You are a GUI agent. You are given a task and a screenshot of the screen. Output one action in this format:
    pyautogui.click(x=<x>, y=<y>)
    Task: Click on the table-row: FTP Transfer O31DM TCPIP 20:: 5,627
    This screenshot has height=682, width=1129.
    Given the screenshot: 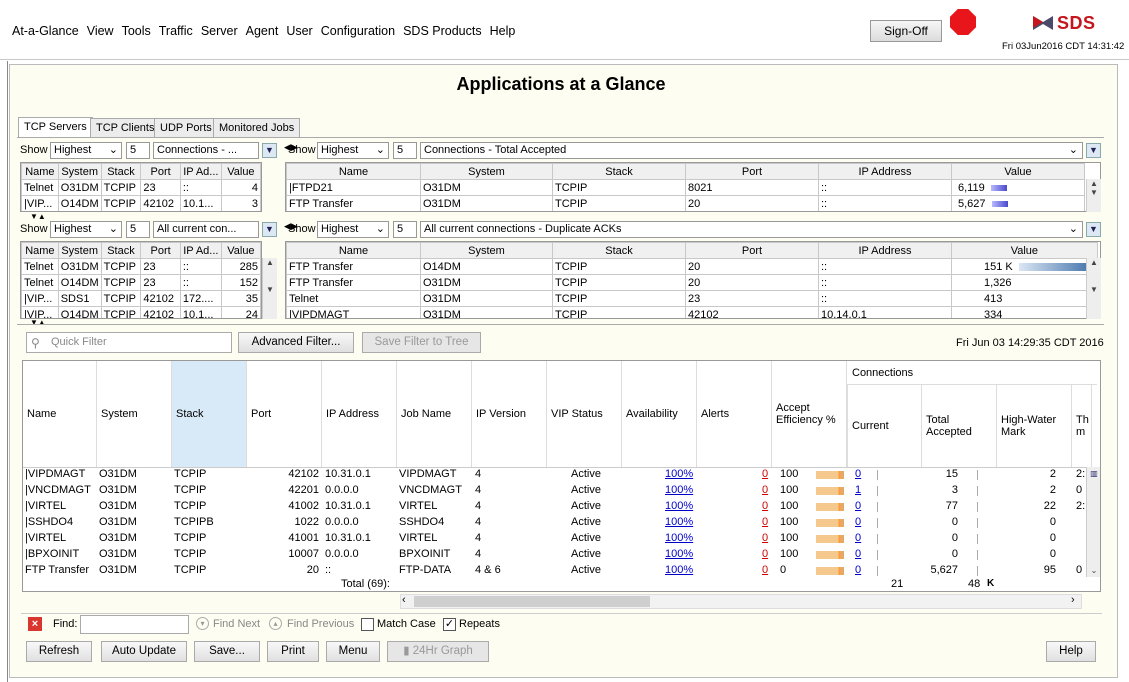 What is the action you would take?
    pyautogui.click(x=685, y=203)
    